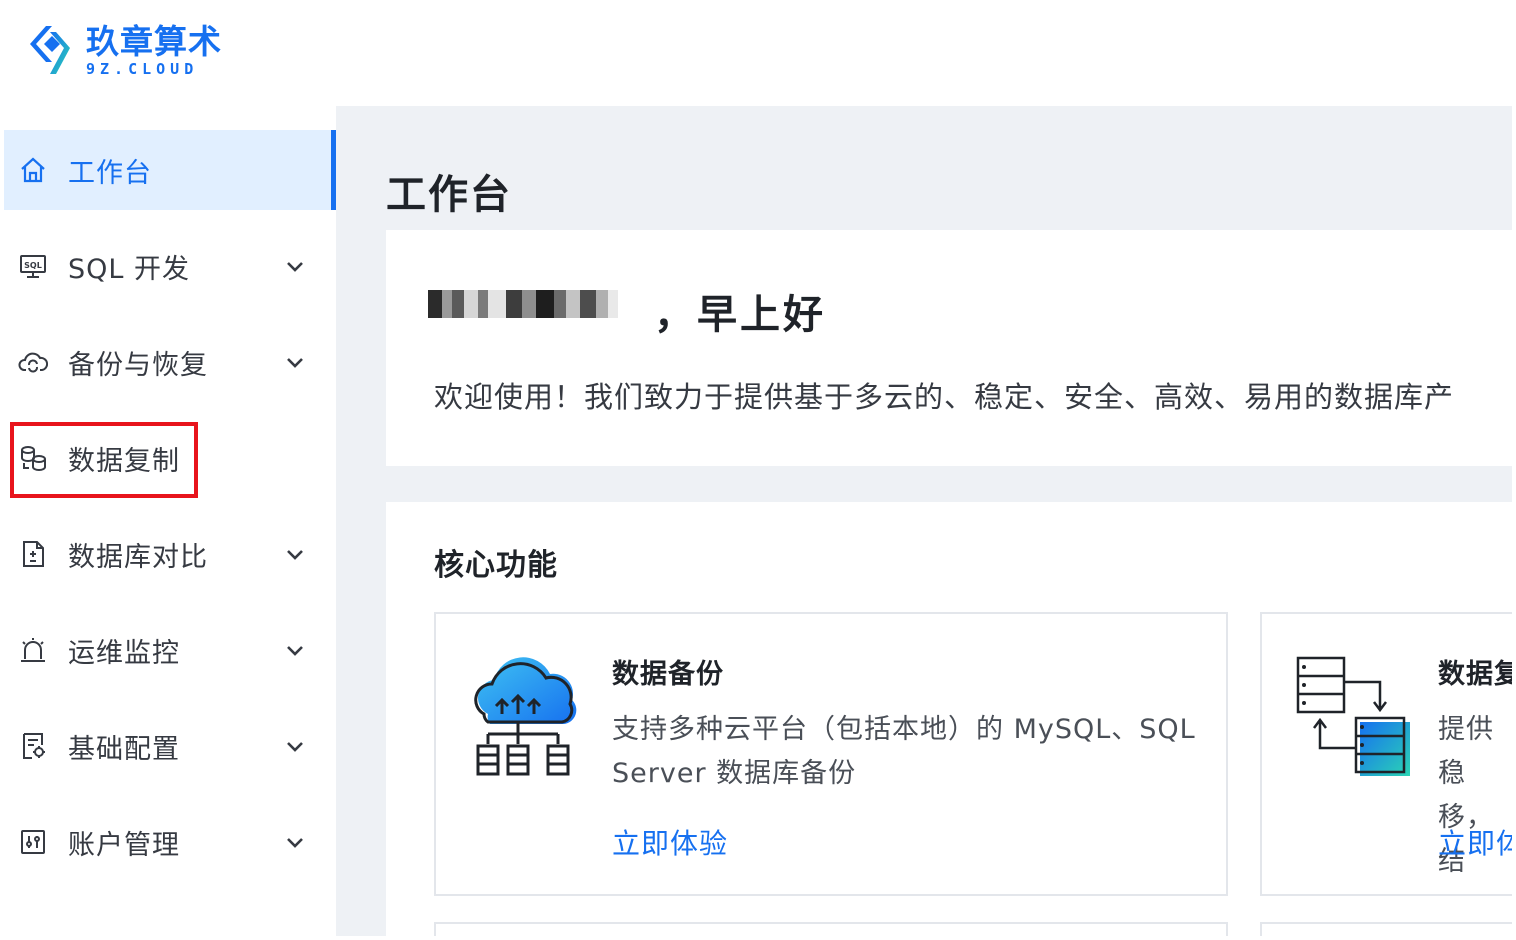 This screenshot has width=1516, height=940. Describe the element at coordinates (496, 565) in the screenshot. I see `core-features-title: 核心功能` at that location.